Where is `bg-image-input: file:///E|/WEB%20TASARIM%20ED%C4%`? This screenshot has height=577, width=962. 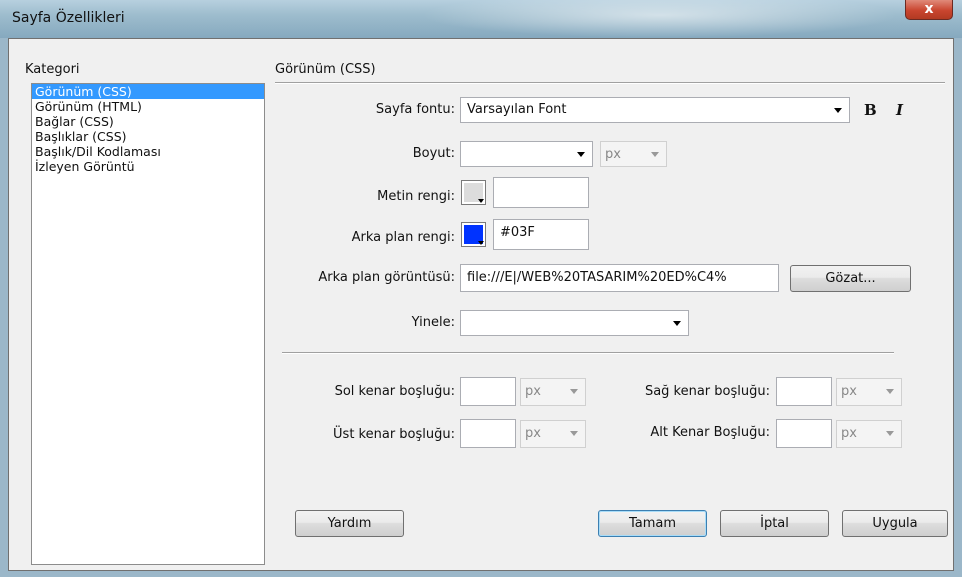
bg-image-input: file:///E|/WEB%20TASARIM%20ED%C4% is located at coordinates (619, 278).